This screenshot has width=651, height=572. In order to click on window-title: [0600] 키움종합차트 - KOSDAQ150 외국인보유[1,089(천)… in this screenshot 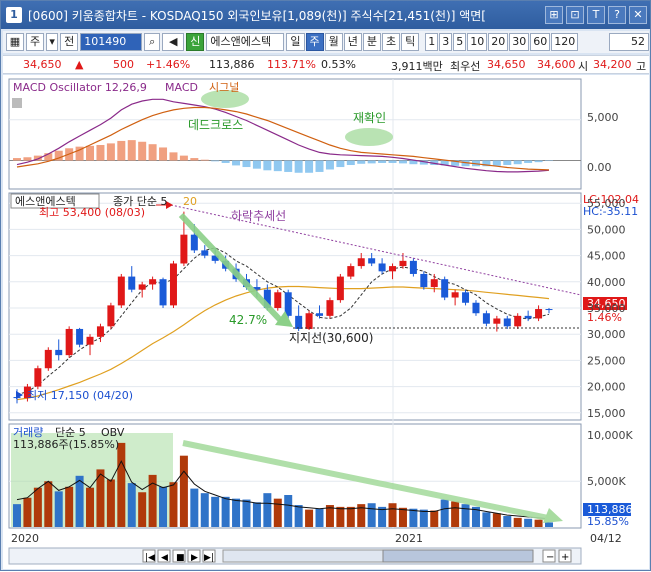, I will do `click(257, 15)`.